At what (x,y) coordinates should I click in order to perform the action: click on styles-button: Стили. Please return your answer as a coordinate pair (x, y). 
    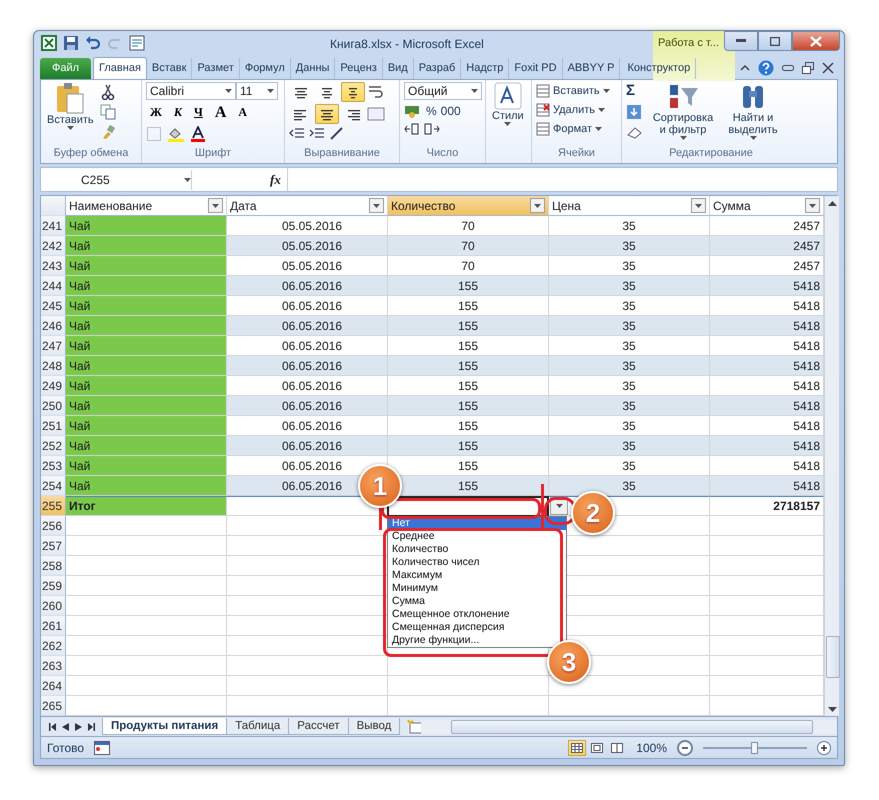
    Looking at the image, I should click on (508, 115).